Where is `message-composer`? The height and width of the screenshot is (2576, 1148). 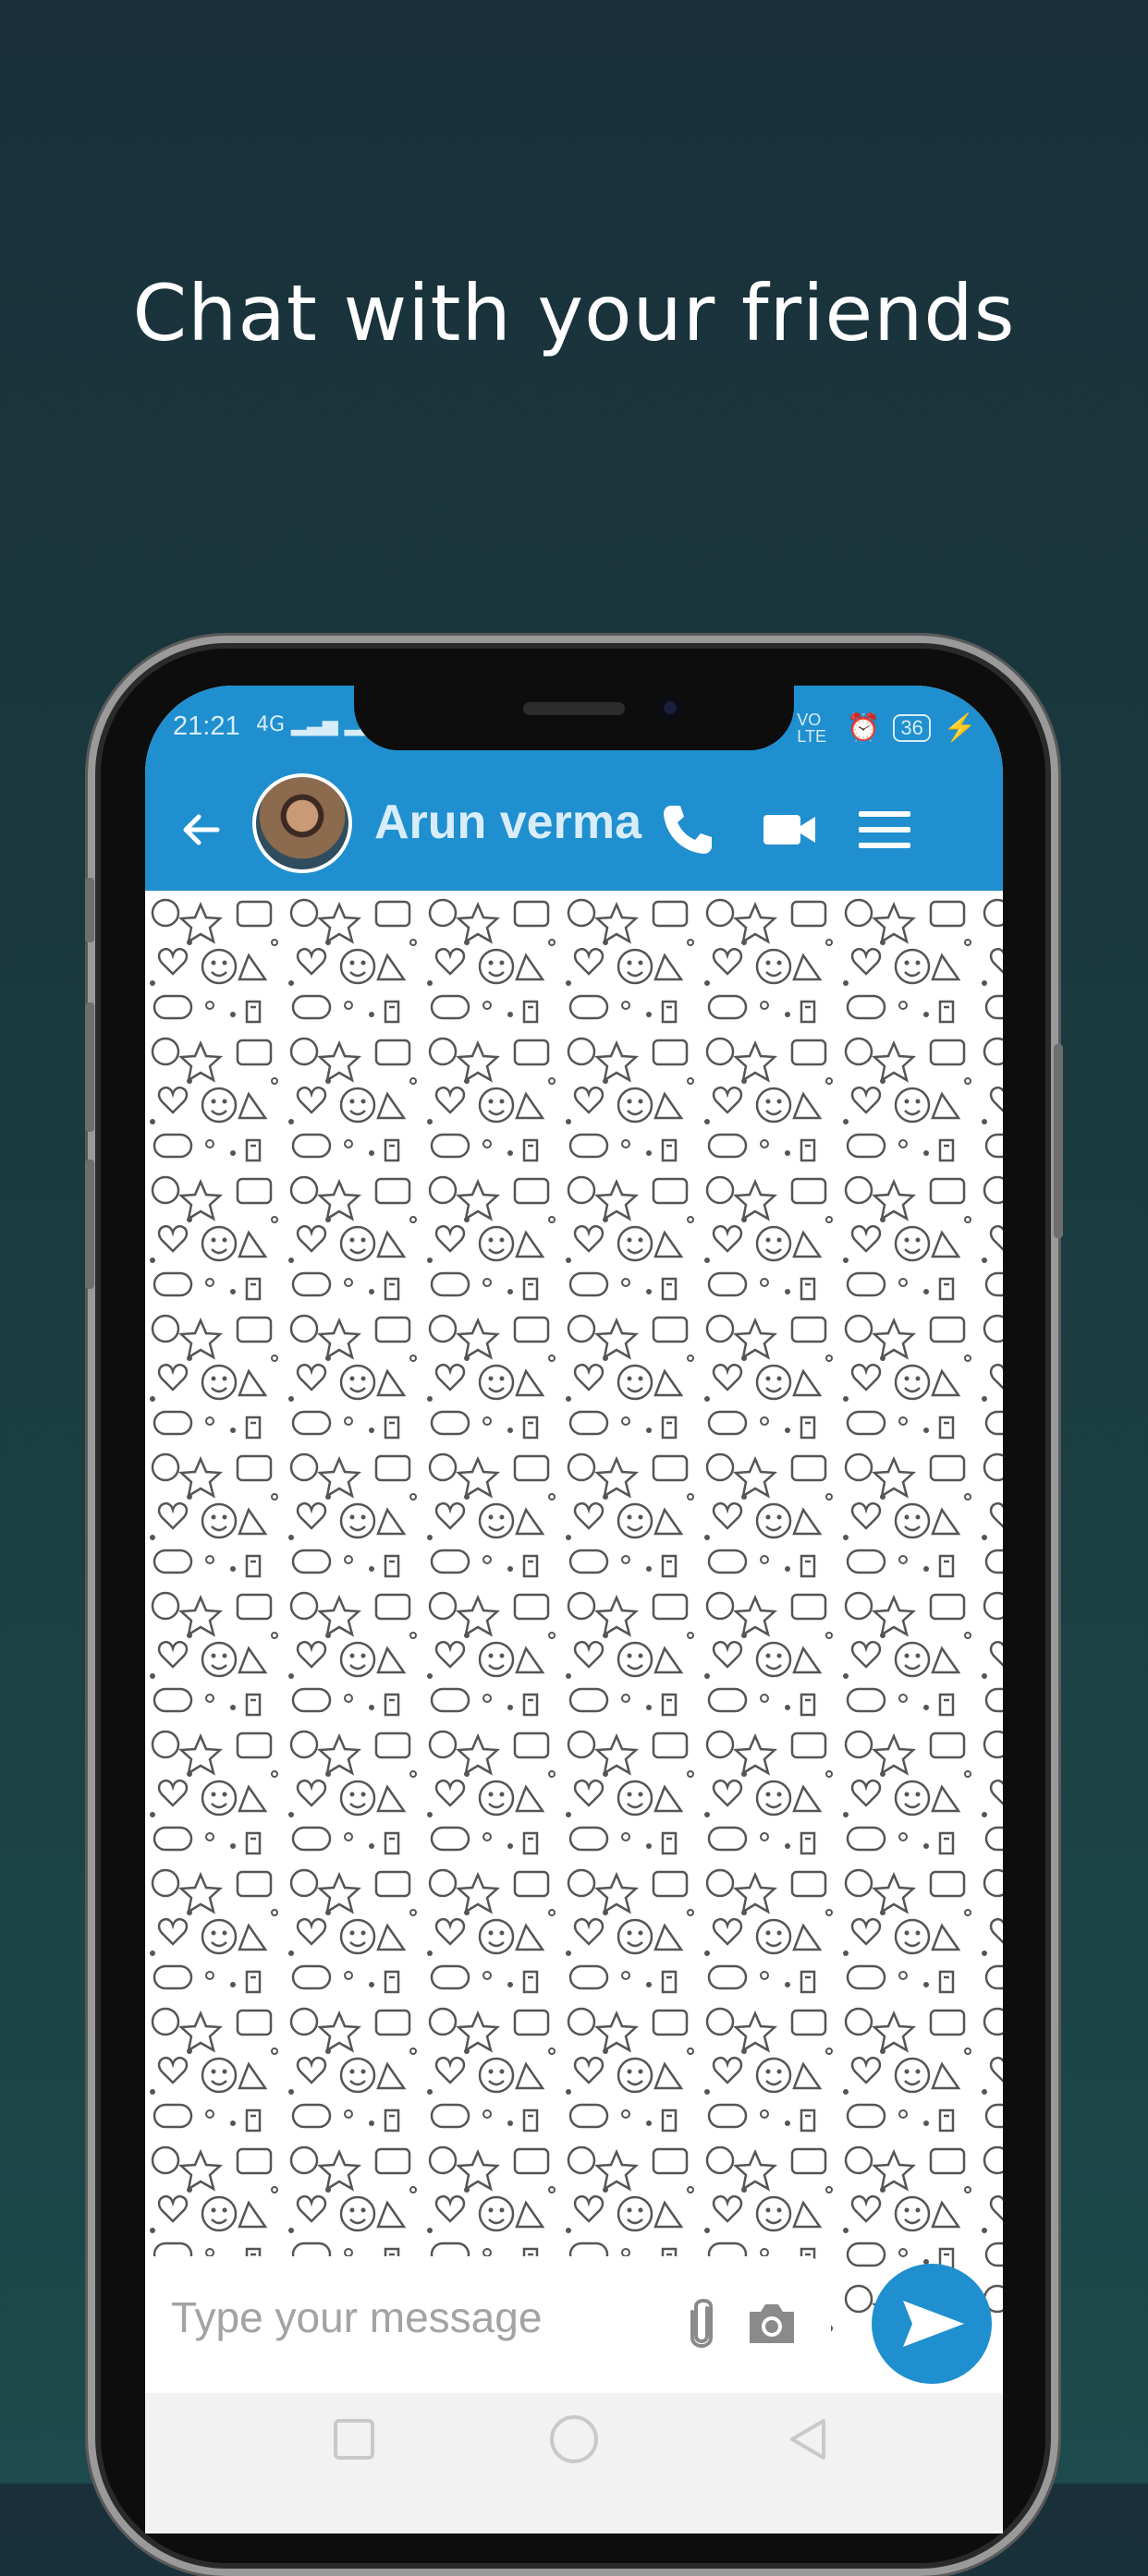
message-composer is located at coordinates (488, 2321).